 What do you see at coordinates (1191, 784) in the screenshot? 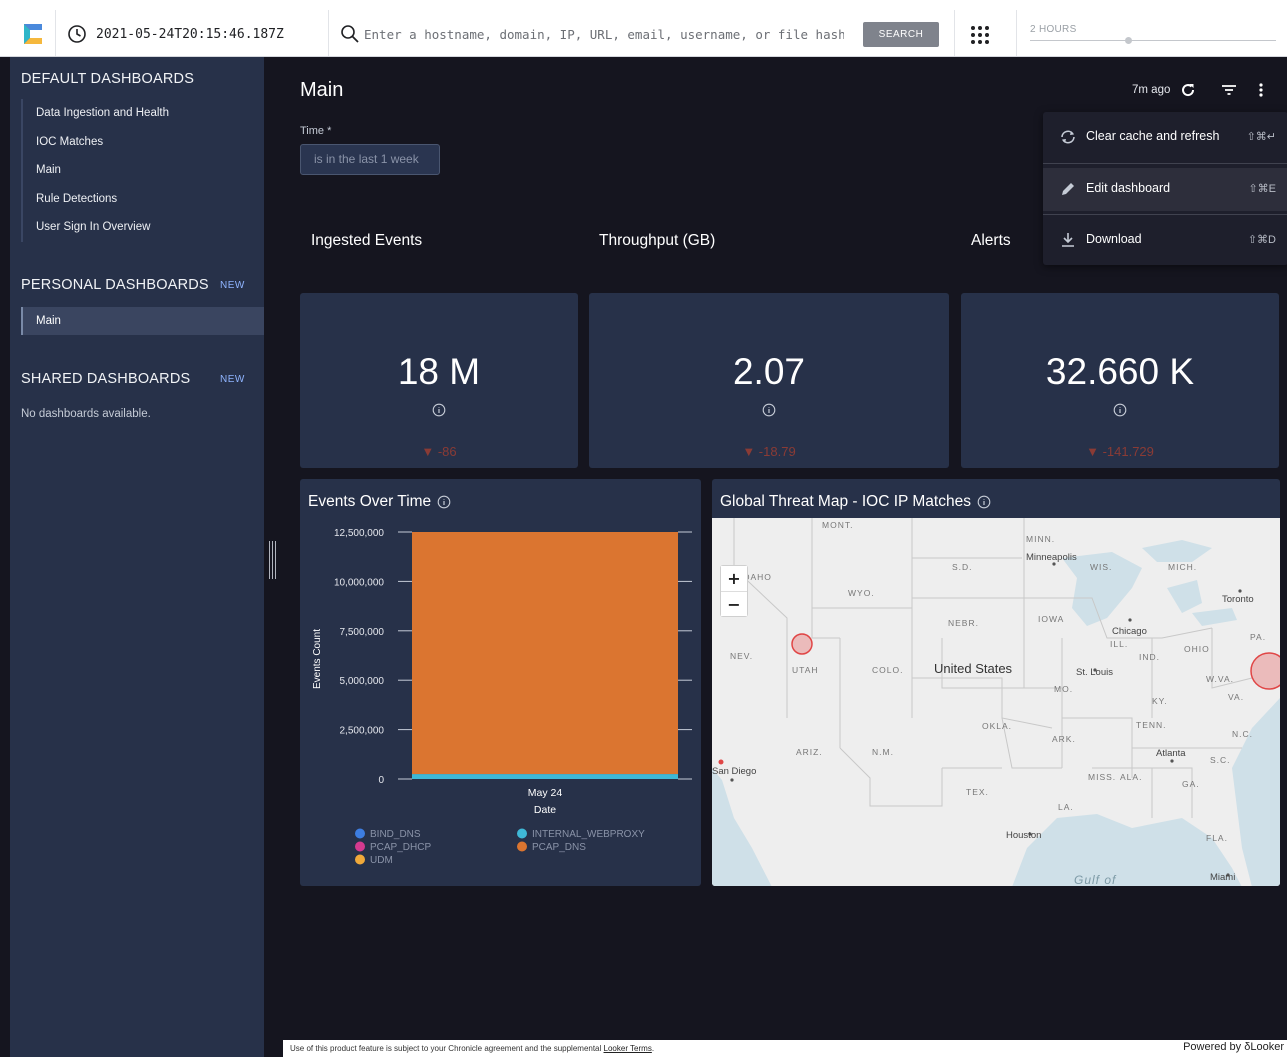
I see `map-label: GA.` at bounding box center [1191, 784].